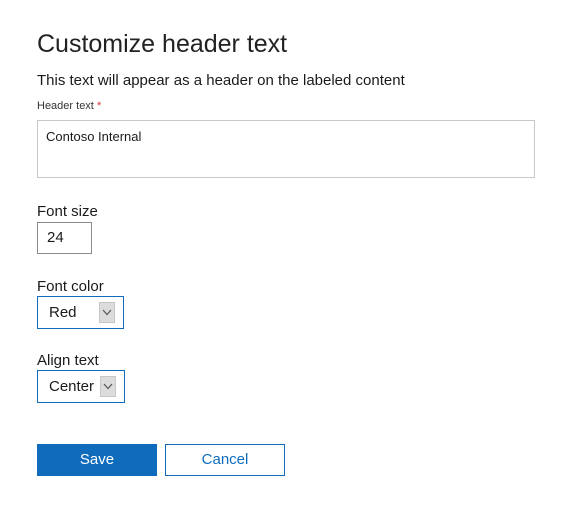  Describe the element at coordinates (65, 106) in the screenshot. I see `header-text-label-text: Header text` at that location.